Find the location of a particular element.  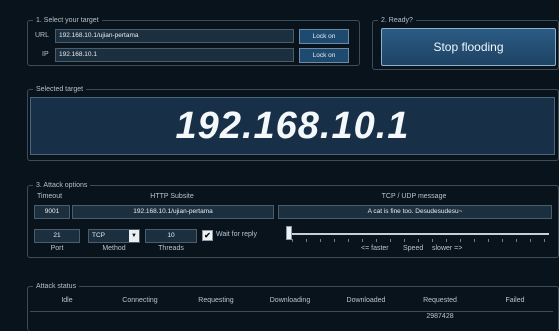

port-label: Port is located at coordinates (57, 248).